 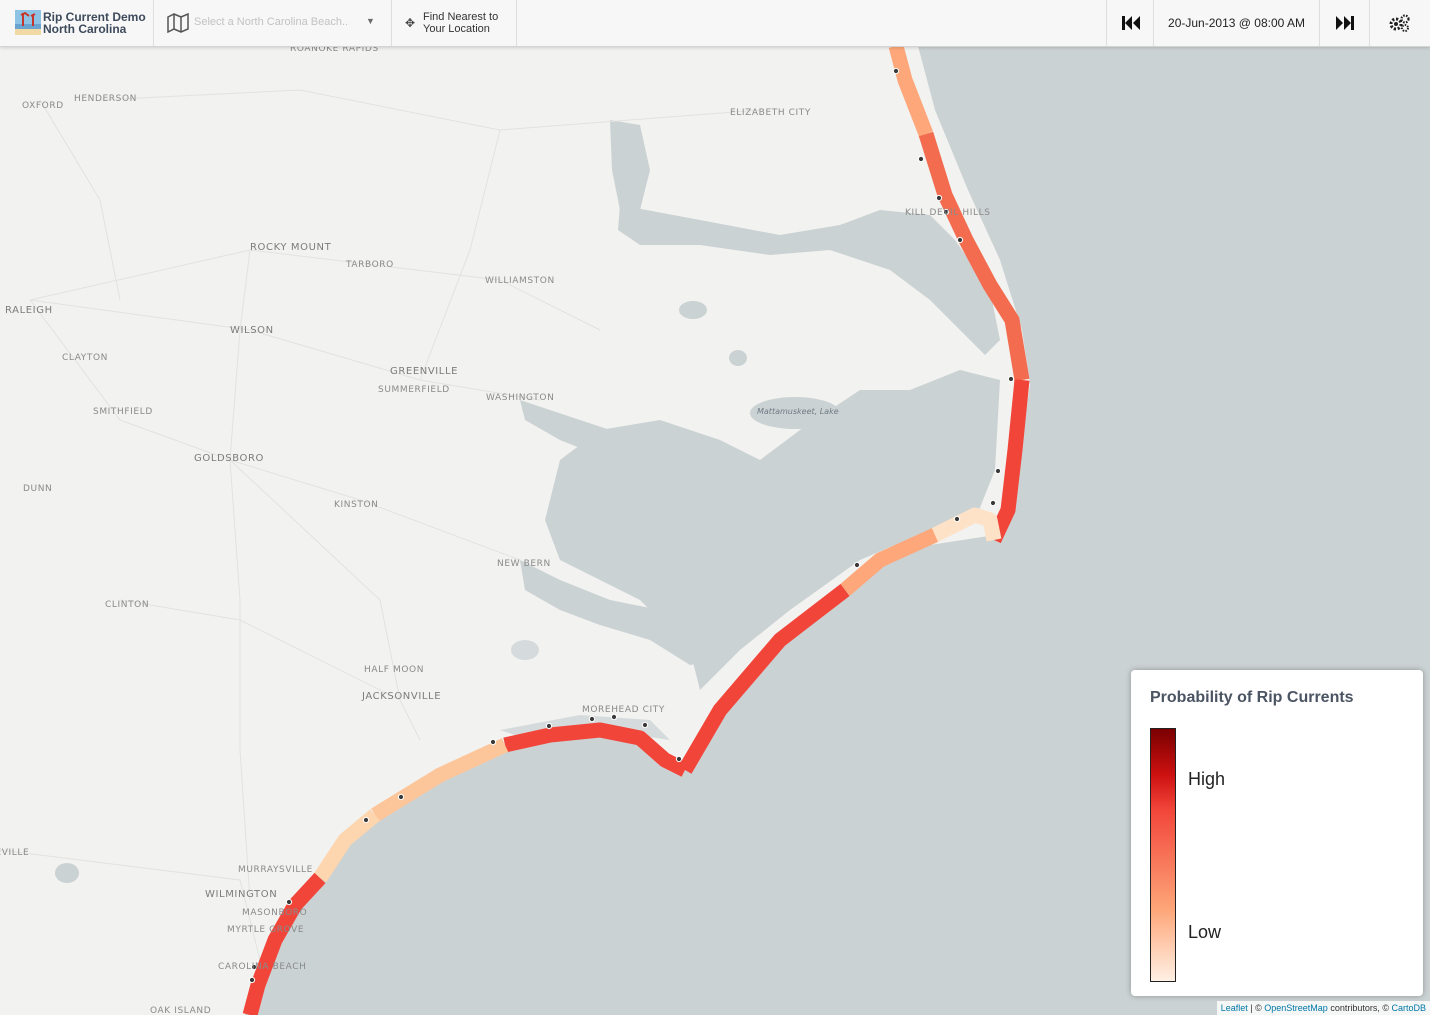 I want to click on osm-link: OpenStreetMap, so click(x=1296, y=1008).